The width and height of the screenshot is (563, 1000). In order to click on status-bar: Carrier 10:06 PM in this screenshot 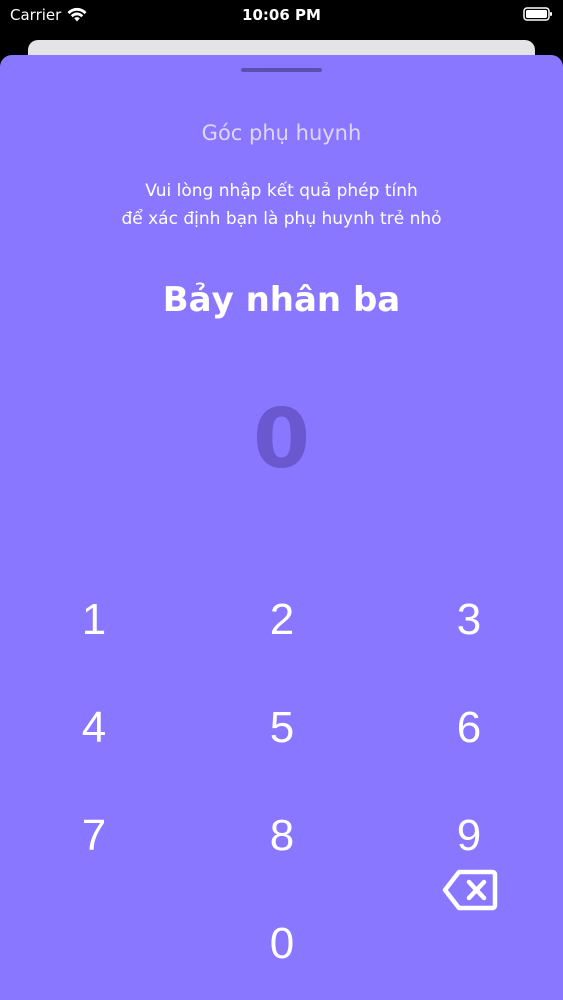, I will do `click(281, 16)`.